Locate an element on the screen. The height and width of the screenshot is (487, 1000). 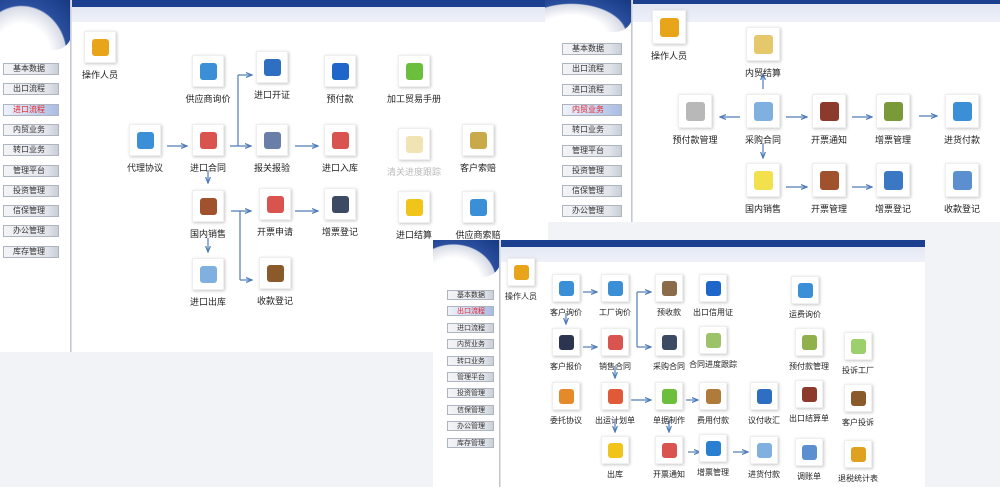
flow-node: 合同进度跟踪 is located at coordinates (713, 348).